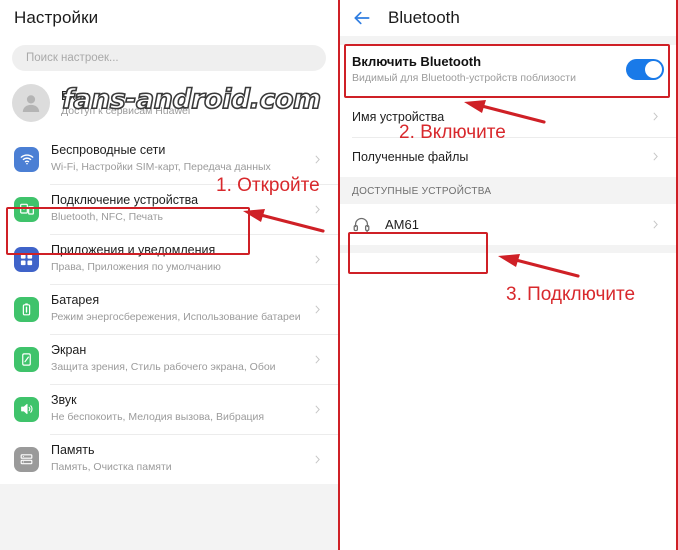  I want to click on avatar, so click(31, 103).